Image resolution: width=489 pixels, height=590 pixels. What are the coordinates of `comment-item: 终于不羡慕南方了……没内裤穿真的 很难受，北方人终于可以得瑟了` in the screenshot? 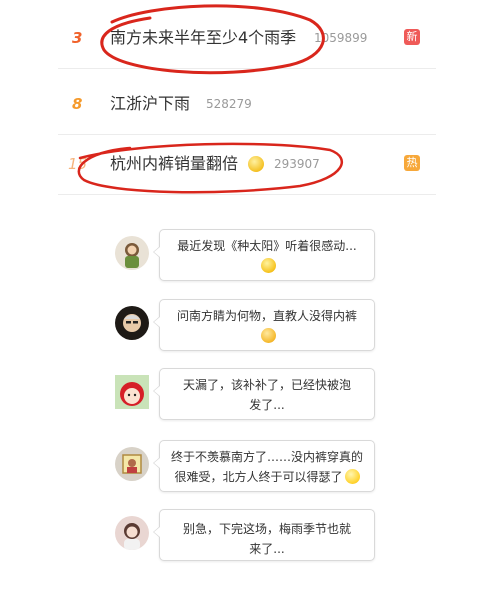 It's located at (246, 468).